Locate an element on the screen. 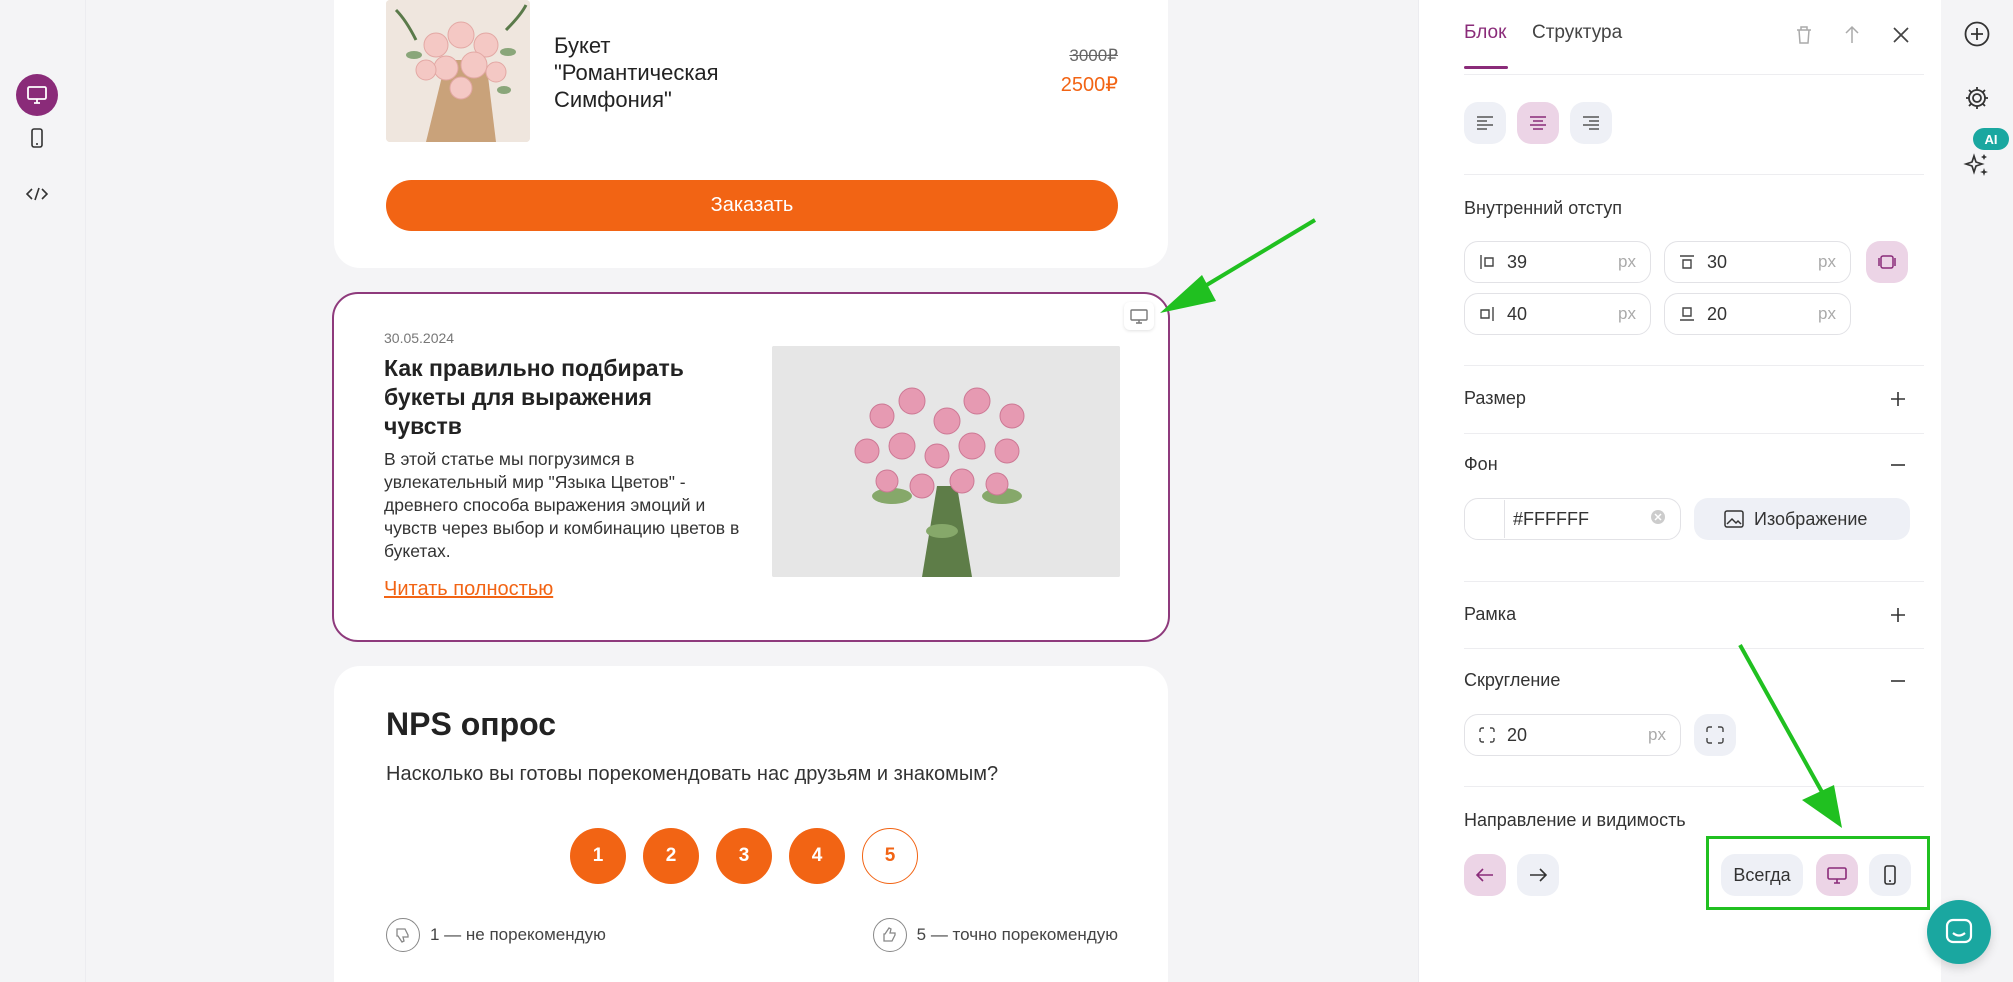 The width and height of the screenshot is (2013, 982). desktop-visibility-badge is located at coordinates (1139, 316).